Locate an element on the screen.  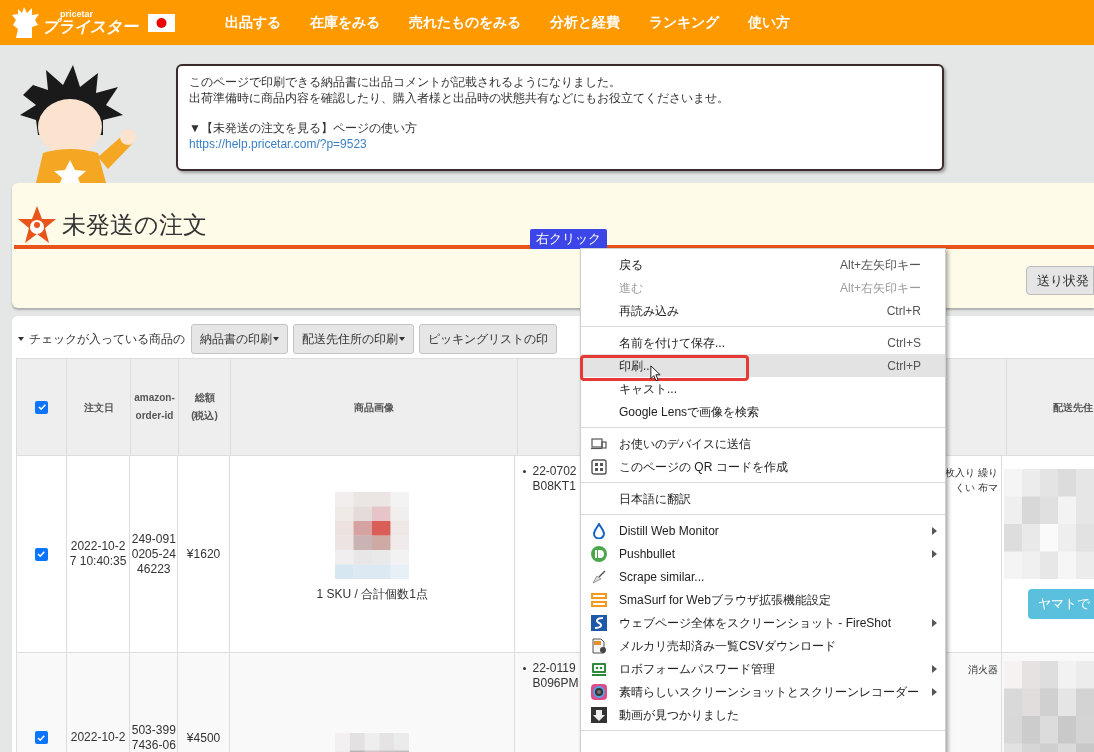
menu-shortcut: Ctrl+P is located at coordinates (904, 366).